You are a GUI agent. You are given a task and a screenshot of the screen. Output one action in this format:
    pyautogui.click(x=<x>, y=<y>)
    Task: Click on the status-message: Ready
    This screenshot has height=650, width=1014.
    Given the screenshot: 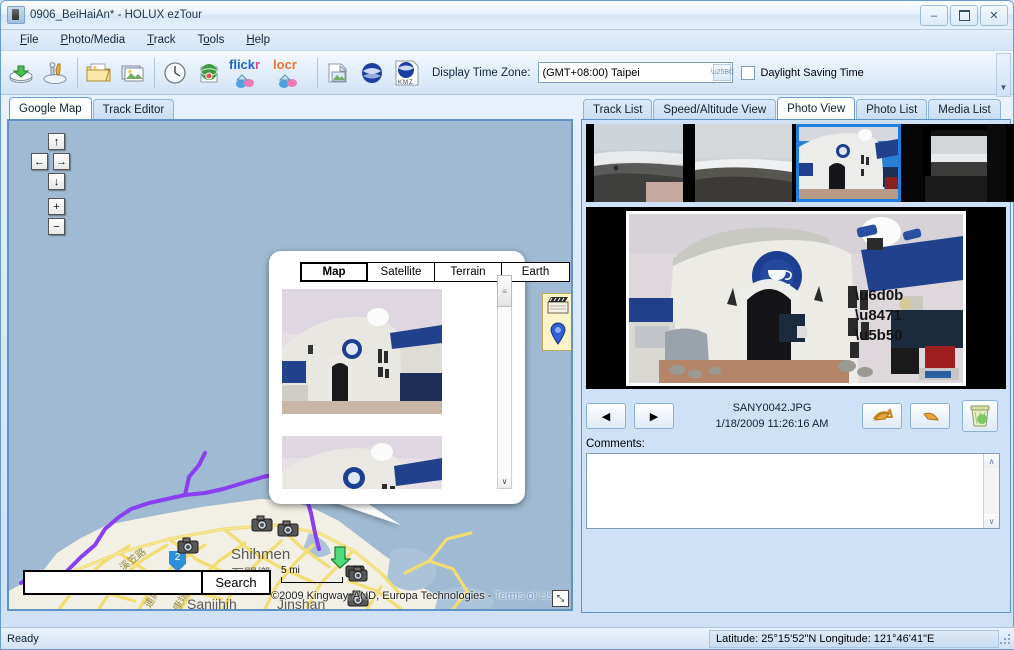 What is the action you would take?
    pyautogui.click(x=23, y=638)
    